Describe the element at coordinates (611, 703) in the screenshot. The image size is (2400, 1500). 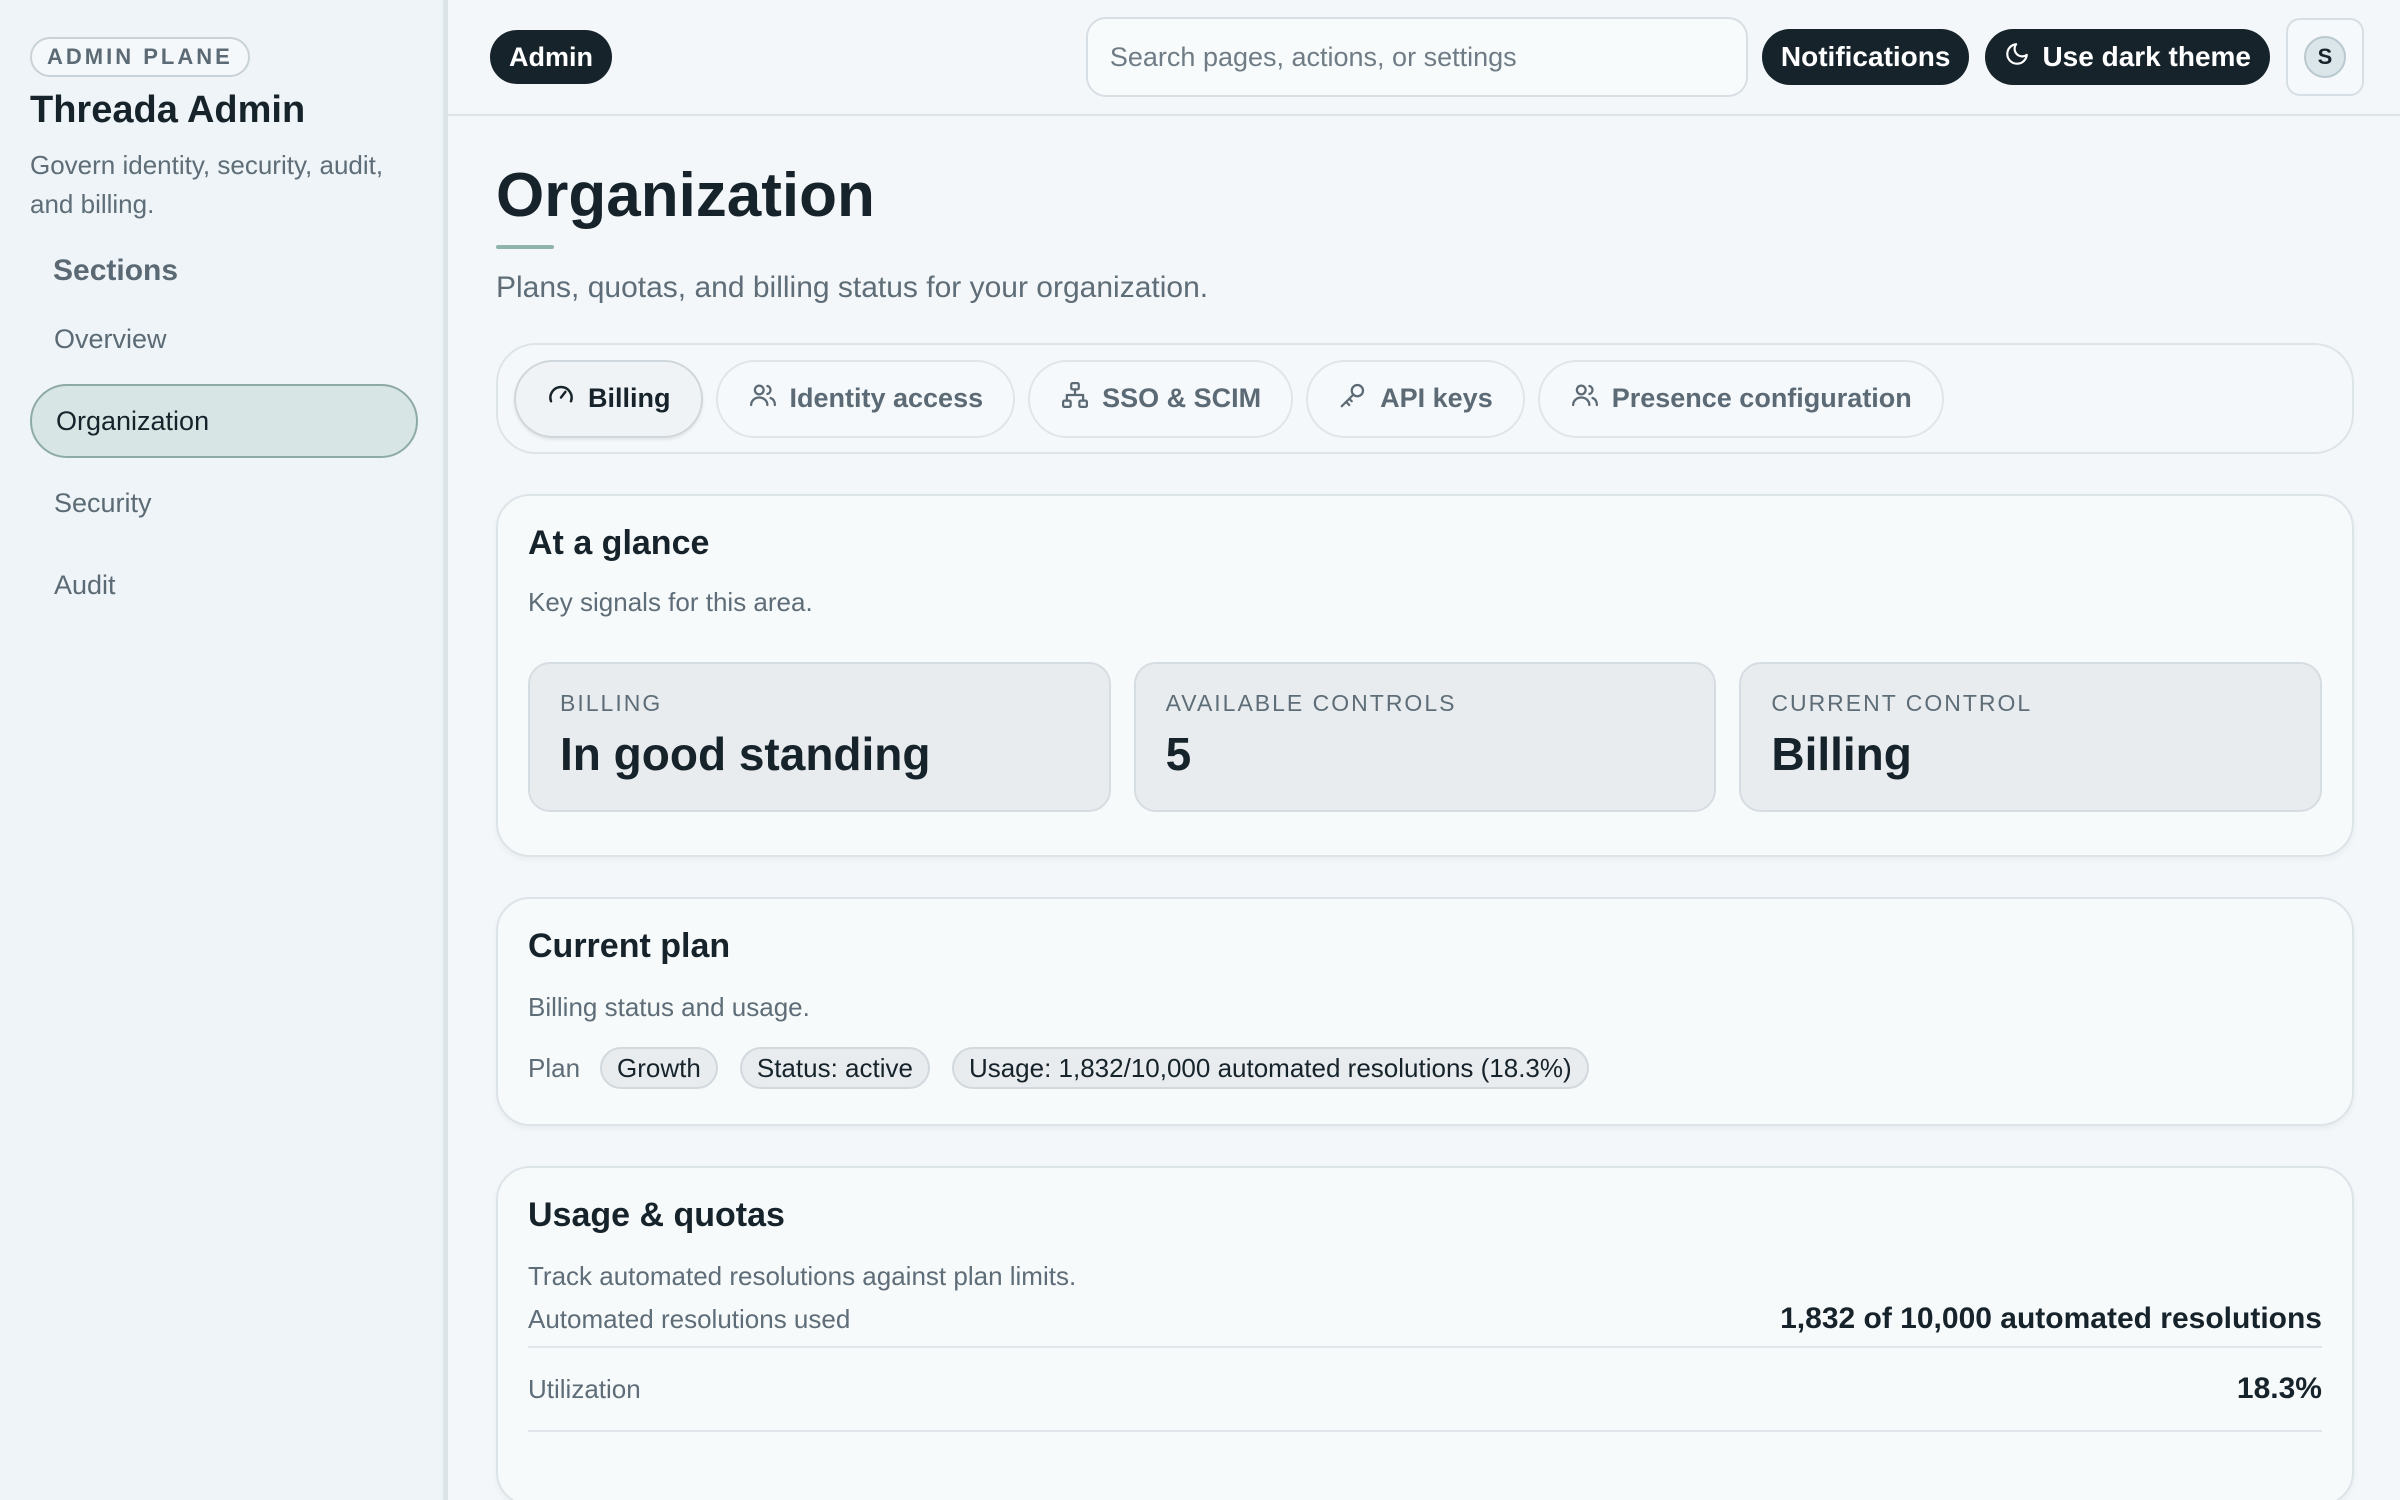
I see `stat-label: BILLING` at that location.